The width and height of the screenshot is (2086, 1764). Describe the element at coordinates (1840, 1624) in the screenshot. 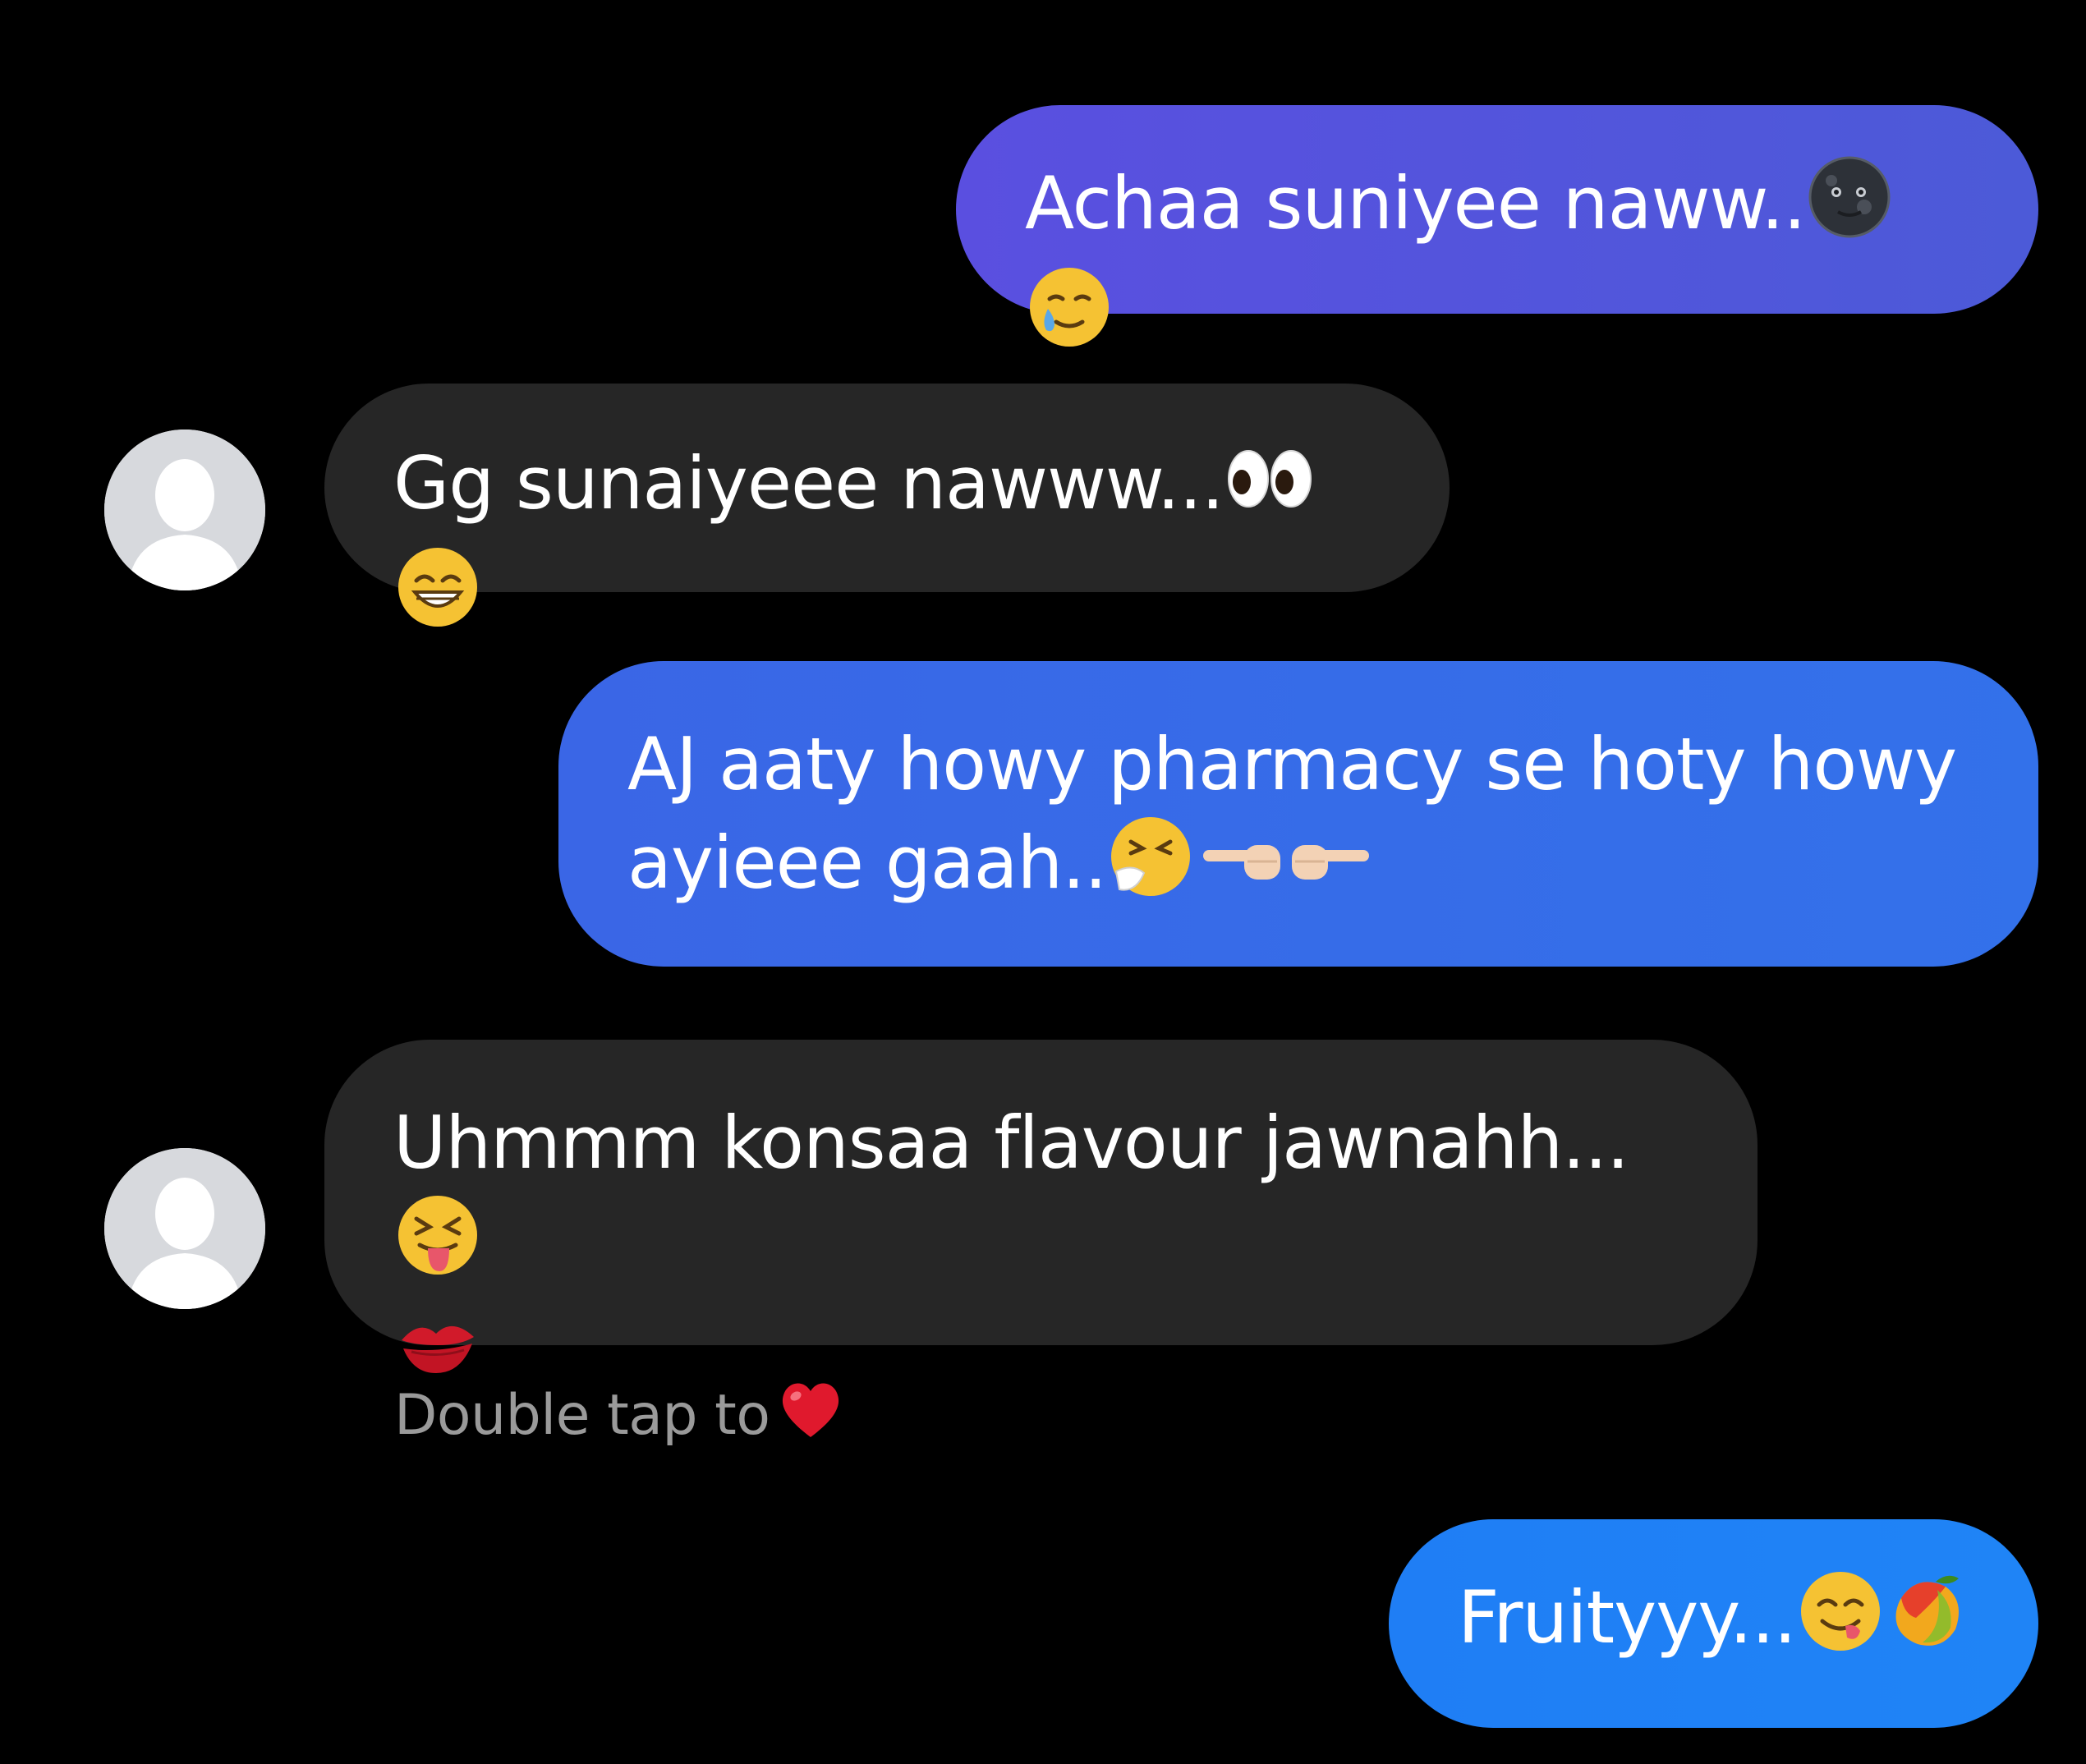

I see `face-savoring-food-icon` at that location.